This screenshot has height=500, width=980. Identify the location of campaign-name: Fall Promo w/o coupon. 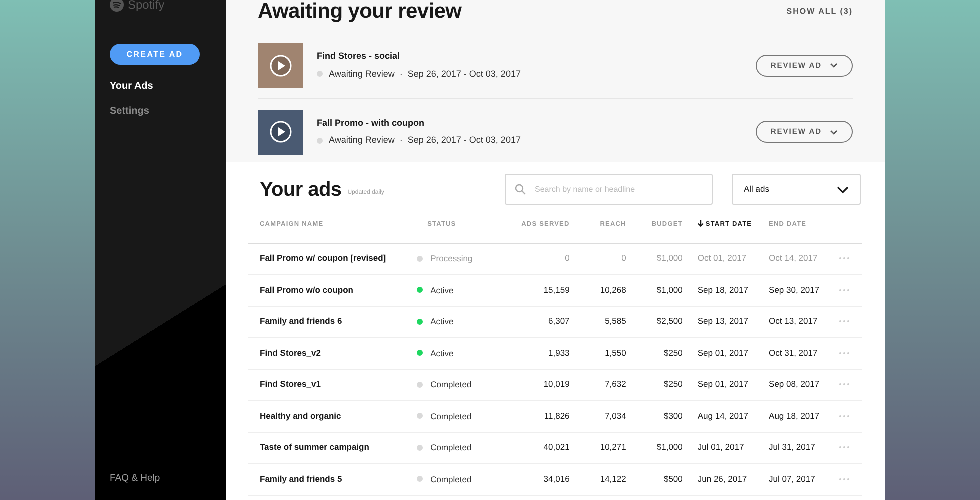
(332, 290).